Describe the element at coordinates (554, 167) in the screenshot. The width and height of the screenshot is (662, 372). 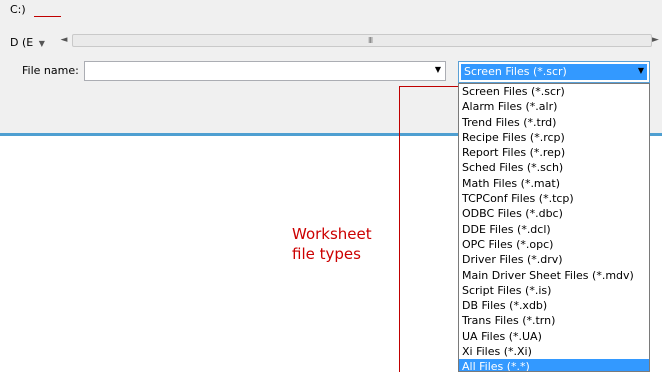
I see `file-type-option: Sched Files (*.sch)` at that location.